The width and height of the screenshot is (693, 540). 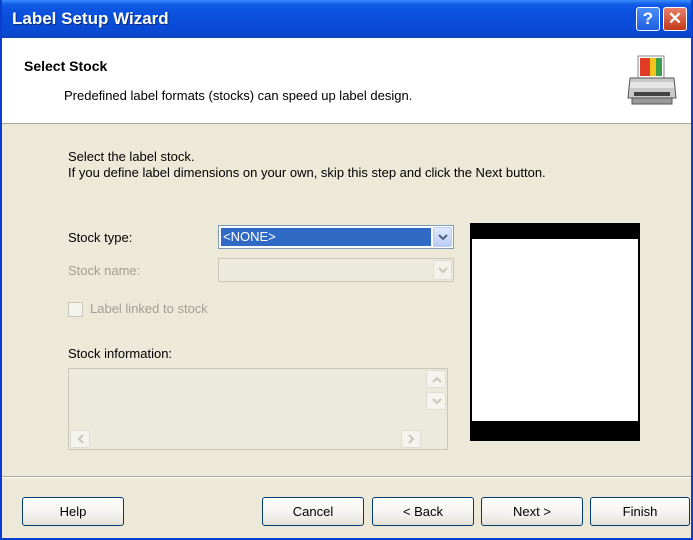 What do you see at coordinates (346, 19) in the screenshot?
I see `title-bar: Label Setup Wizard ? ✕` at bounding box center [346, 19].